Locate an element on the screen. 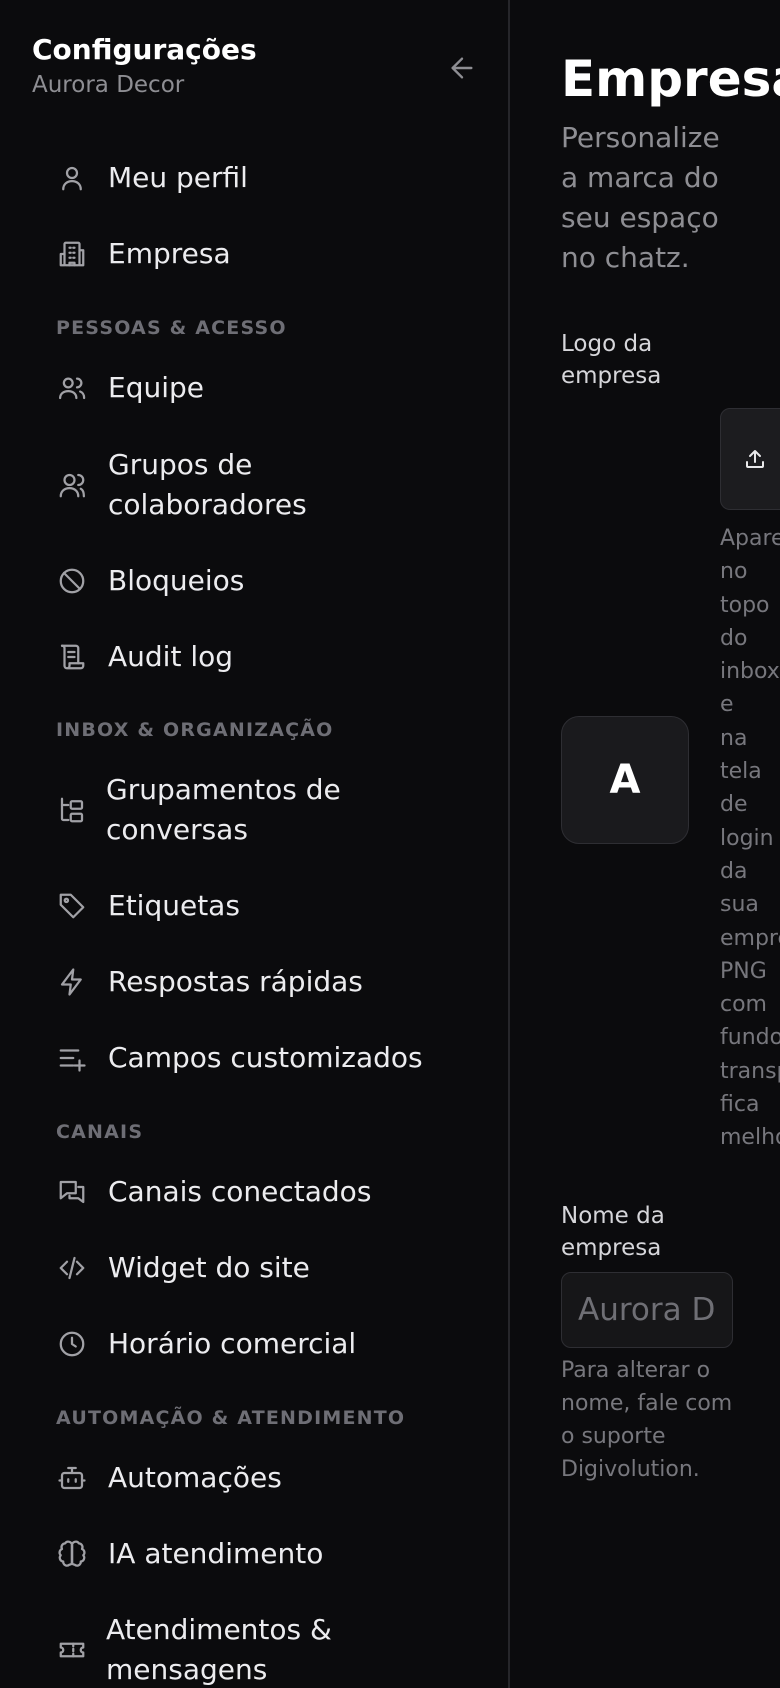  sidebar-item-atendimentos-mensagens: Atendimentos & mensagens is located at coordinates (211, 1649).